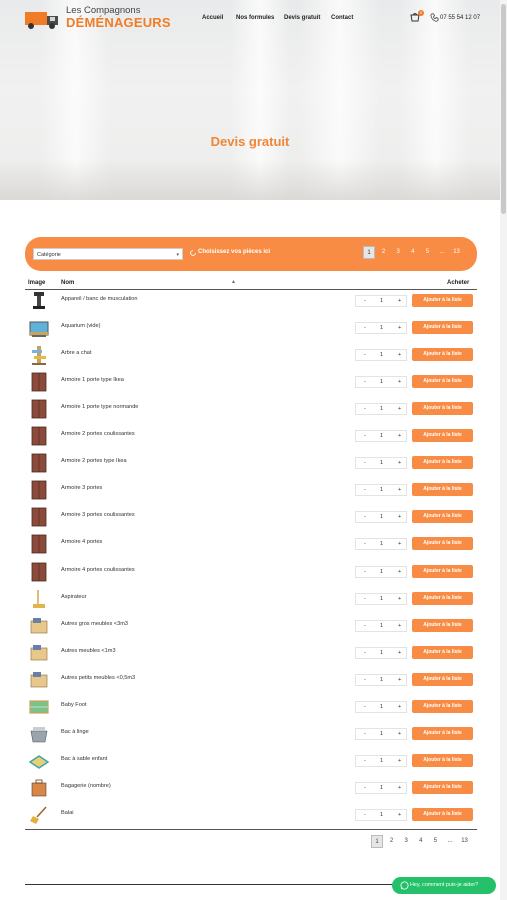 Image resolution: width=507 pixels, height=900 pixels. I want to click on nav-contact: Contact, so click(342, 18).